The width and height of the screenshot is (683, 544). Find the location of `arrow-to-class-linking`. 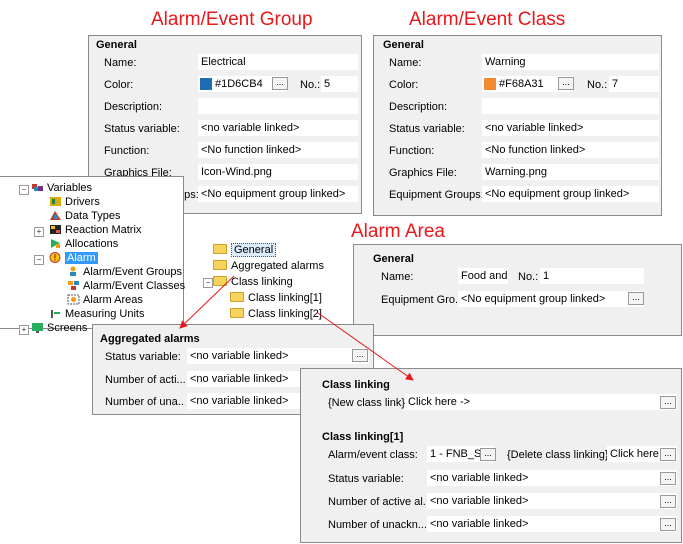

arrow-to-class-linking is located at coordinates (365, 346).